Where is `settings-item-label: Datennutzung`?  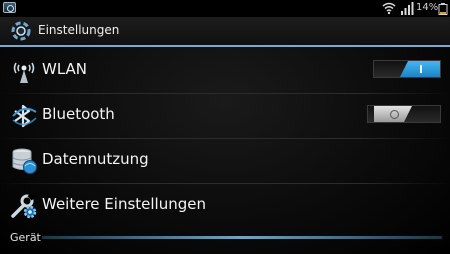
settings-item-label: Datennutzung is located at coordinates (95, 159).